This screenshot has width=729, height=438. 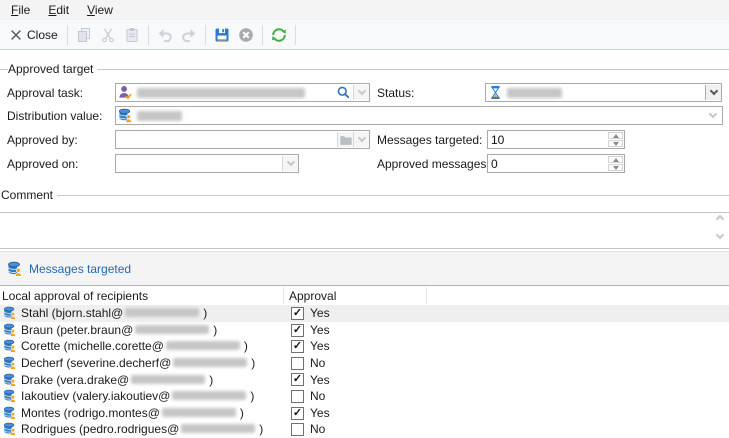 What do you see at coordinates (364, 346) in the screenshot?
I see `table-row: Corette (michelle.corette@) ✓ Yes` at bounding box center [364, 346].